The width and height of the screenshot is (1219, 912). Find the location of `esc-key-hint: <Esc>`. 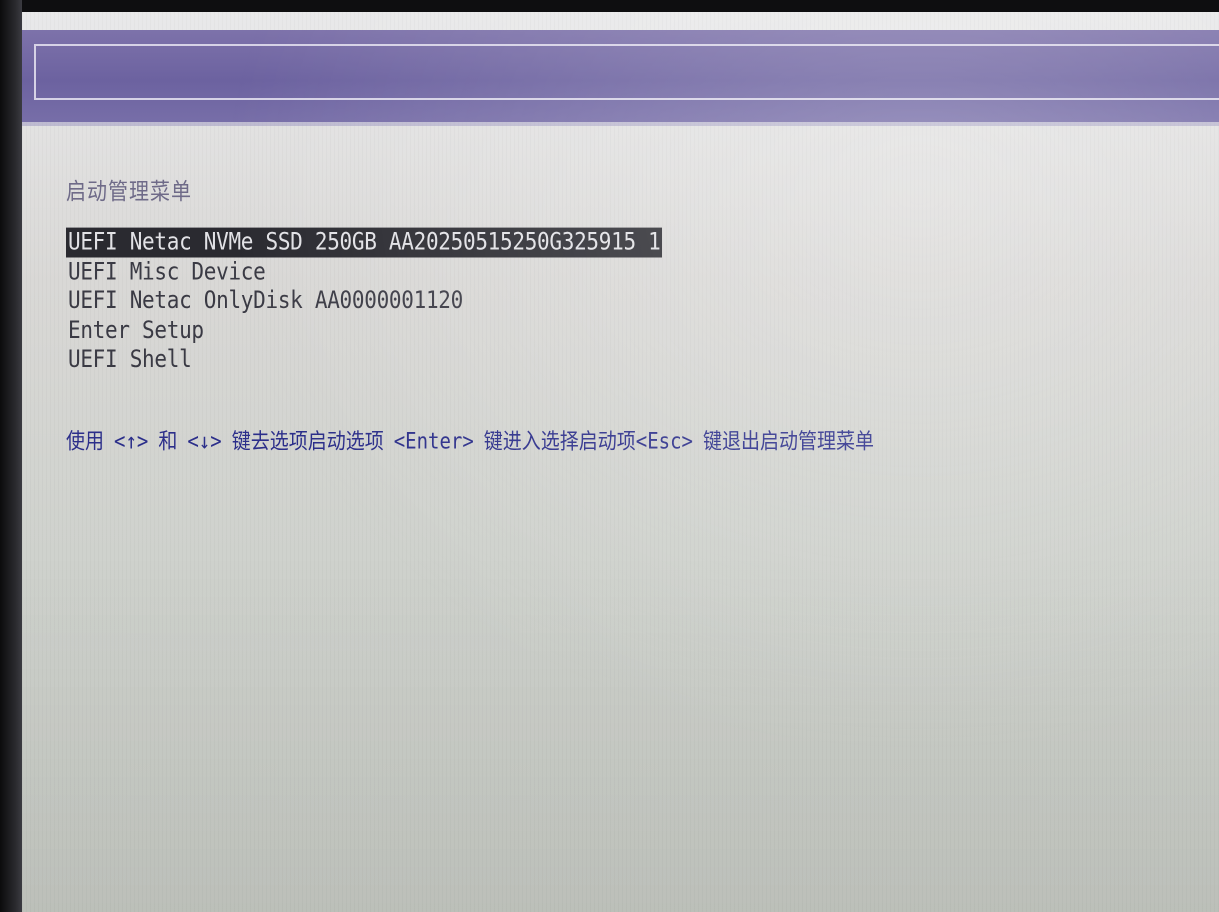

esc-key-hint: <Esc> is located at coordinates (664, 441).